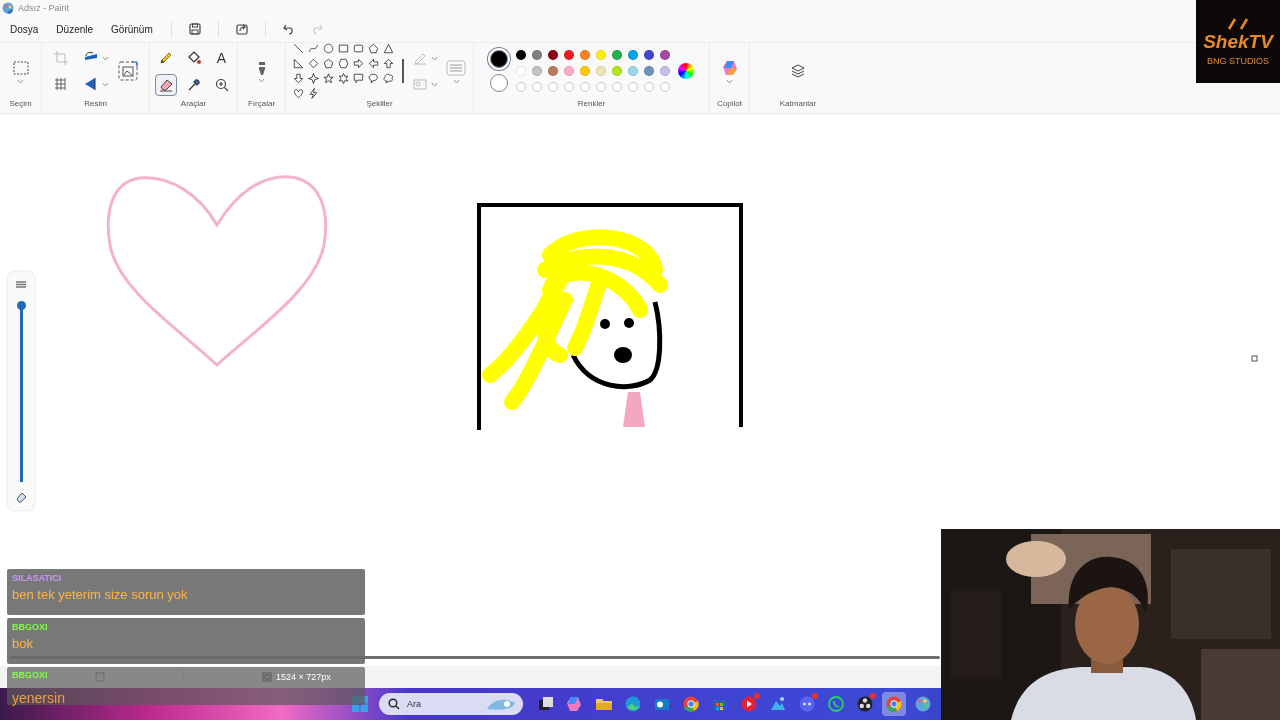  Describe the element at coordinates (685, 71) in the screenshot. I see `color-wheel-icon` at that location.